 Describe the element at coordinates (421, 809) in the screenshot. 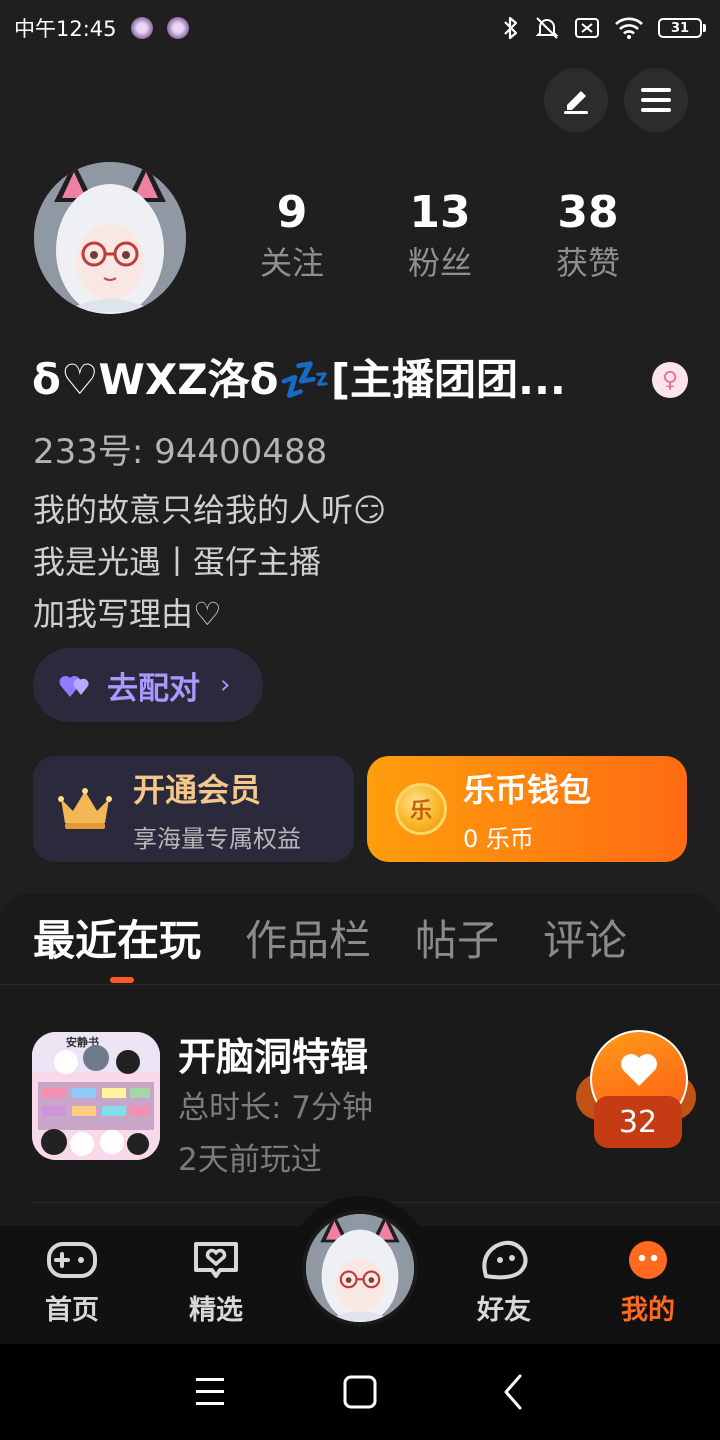

I see `coin-icon: 乐` at that location.